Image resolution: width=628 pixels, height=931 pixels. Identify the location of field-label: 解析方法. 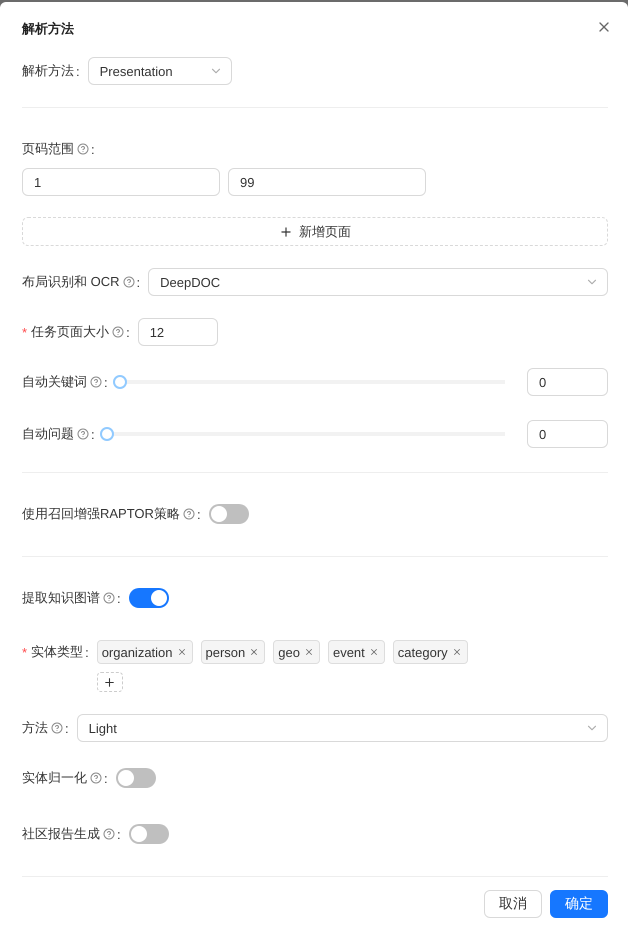
(48, 71).